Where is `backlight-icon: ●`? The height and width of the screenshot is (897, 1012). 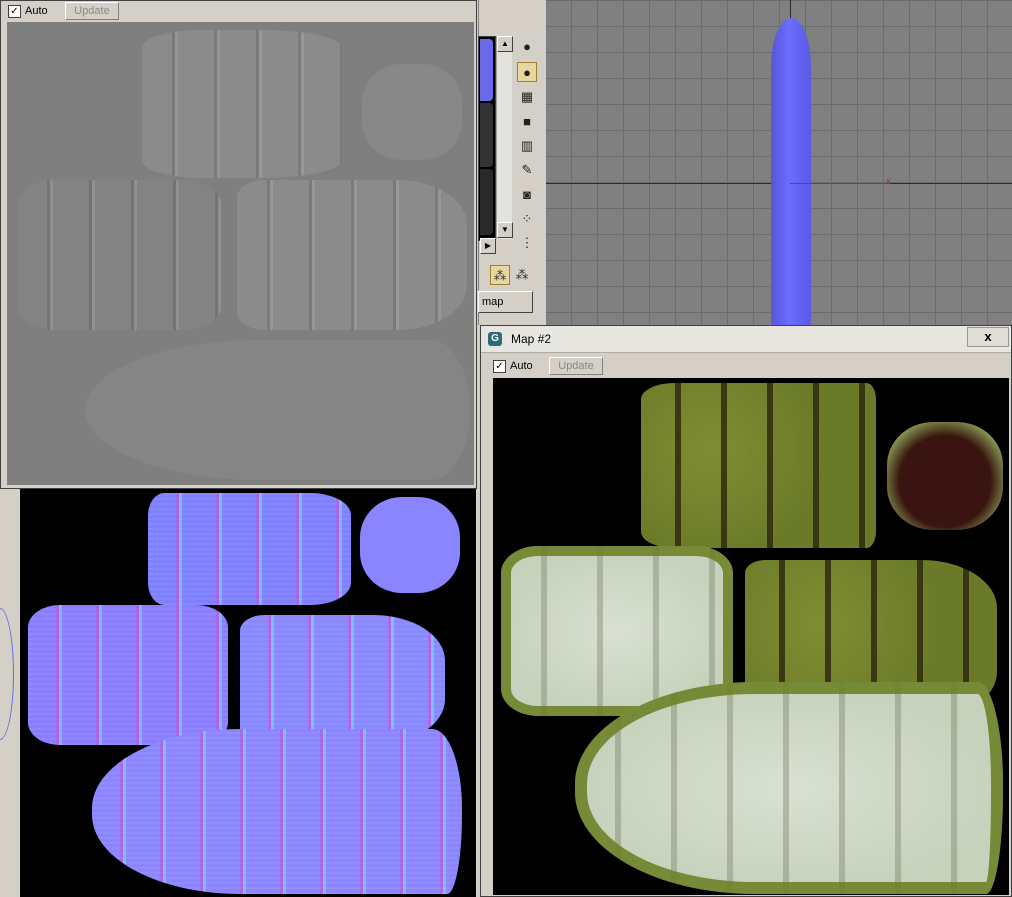
backlight-icon: ● is located at coordinates (527, 72).